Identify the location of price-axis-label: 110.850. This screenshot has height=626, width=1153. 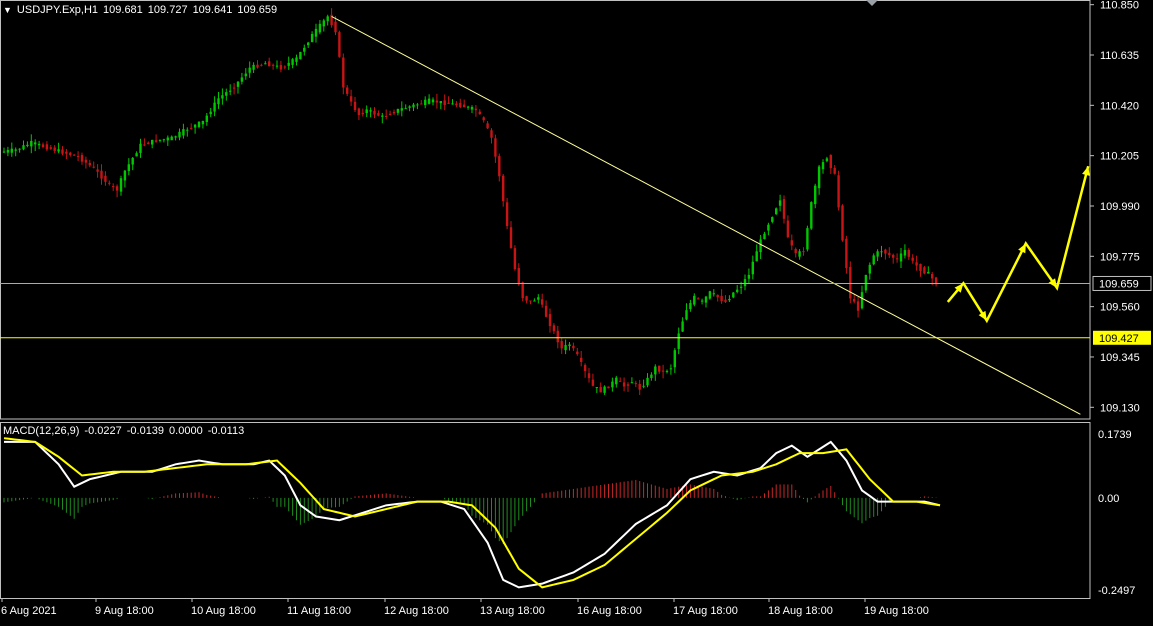
(1119, 6).